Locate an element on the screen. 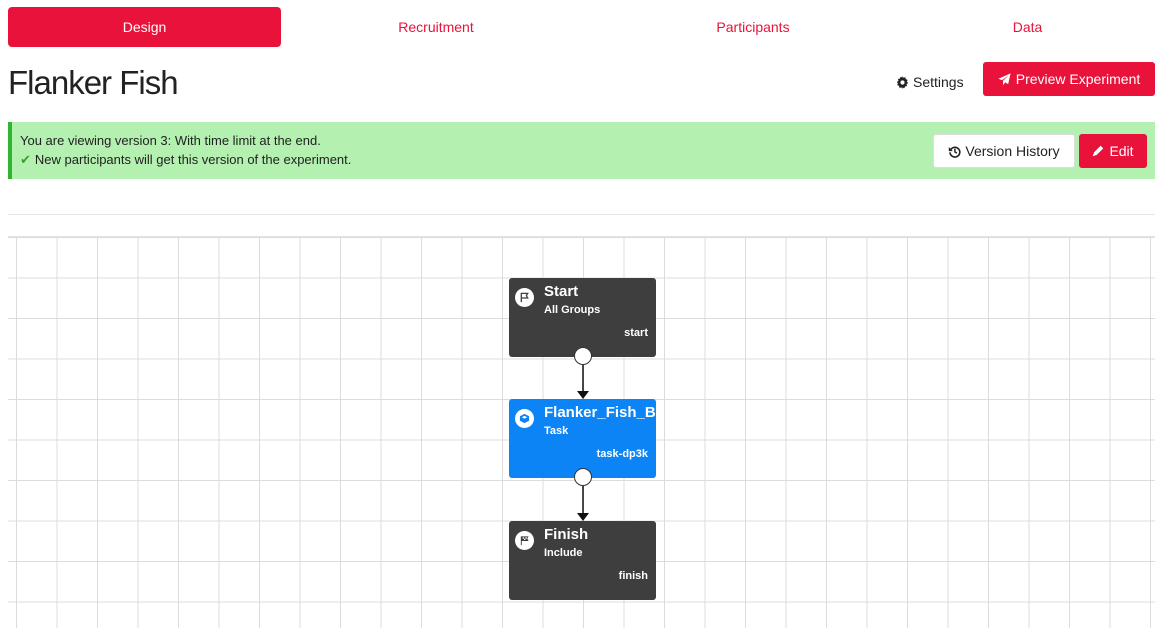 This screenshot has height=628, width=1155. page-title: Flanker Fish is located at coordinates (93, 82).